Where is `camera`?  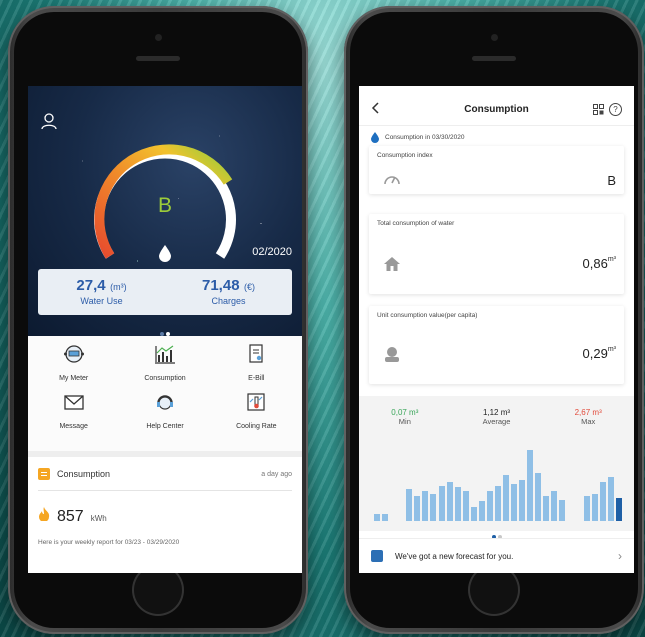 camera is located at coordinates (158, 37).